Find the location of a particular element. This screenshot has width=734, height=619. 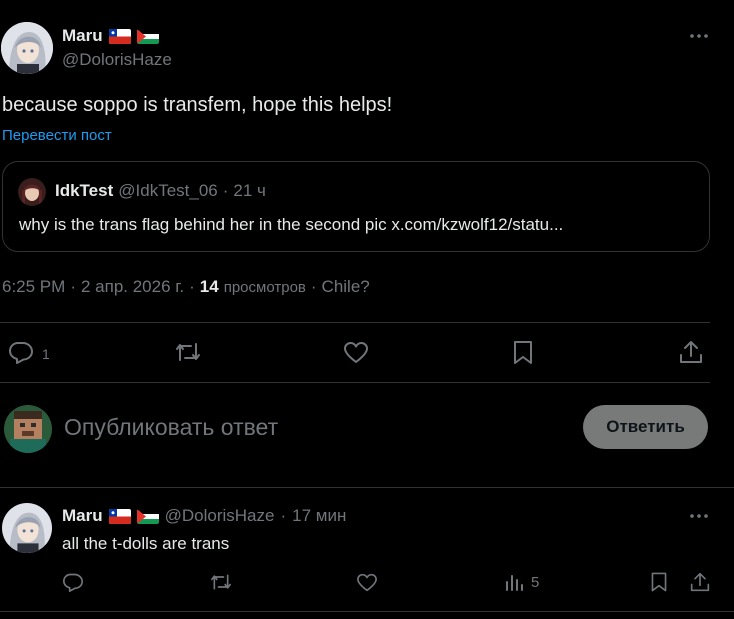

reply-button: 1 is located at coordinates (29, 352).